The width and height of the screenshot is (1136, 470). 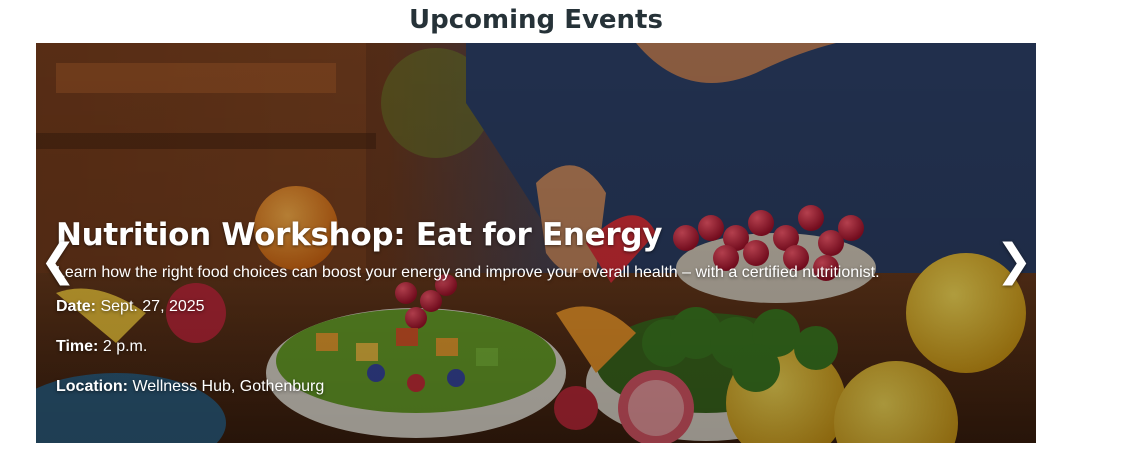 What do you see at coordinates (526, 387) in the screenshot?
I see `event-location: Location: Wellness Hub, Gothenburg` at bounding box center [526, 387].